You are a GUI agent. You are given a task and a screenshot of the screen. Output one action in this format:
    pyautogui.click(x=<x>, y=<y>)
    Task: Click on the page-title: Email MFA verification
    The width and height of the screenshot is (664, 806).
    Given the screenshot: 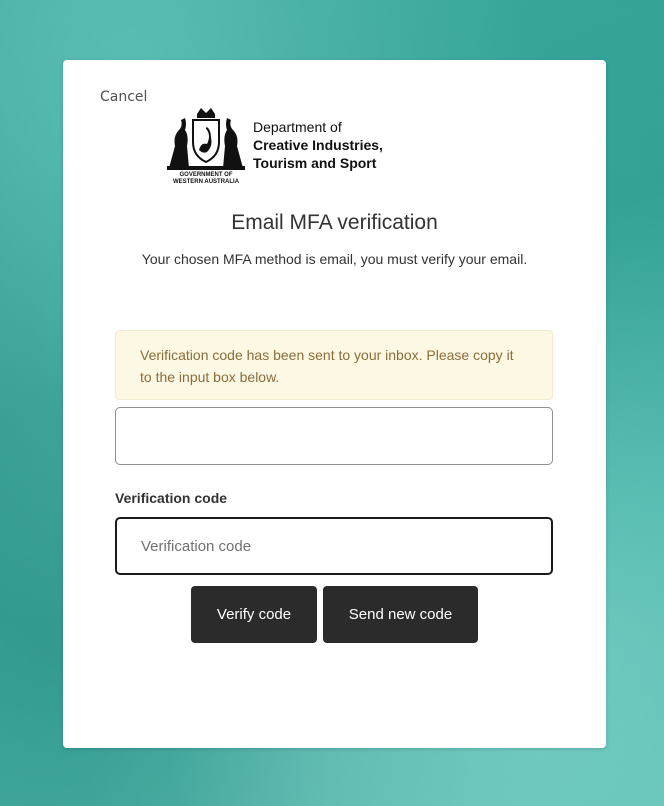 What is the action you would take?
    pyautogui.click(x=334, y=222)
    